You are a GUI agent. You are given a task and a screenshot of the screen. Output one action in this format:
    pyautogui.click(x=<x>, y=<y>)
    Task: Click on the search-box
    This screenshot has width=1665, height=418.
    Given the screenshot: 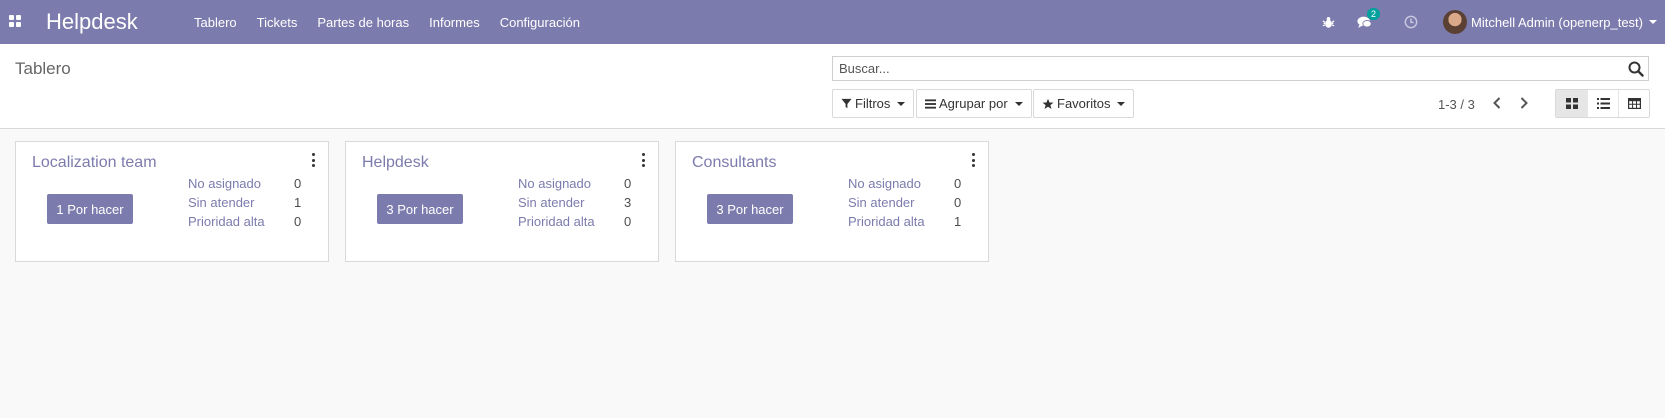 What is the action you would take?
    pyautogui.click(x=1240, y=68)
    